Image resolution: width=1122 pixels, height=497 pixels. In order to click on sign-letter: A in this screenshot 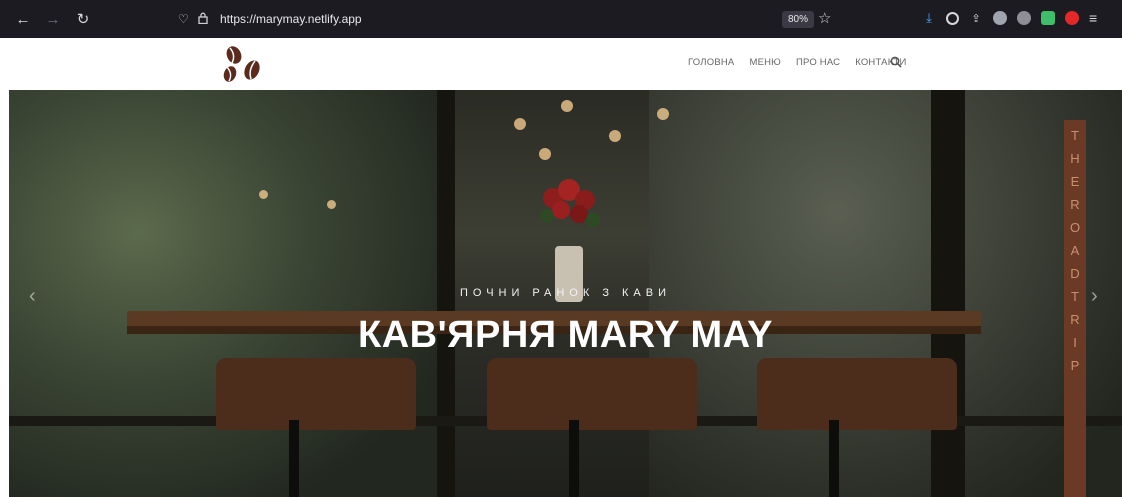, I will do `click(1075, 250)`.